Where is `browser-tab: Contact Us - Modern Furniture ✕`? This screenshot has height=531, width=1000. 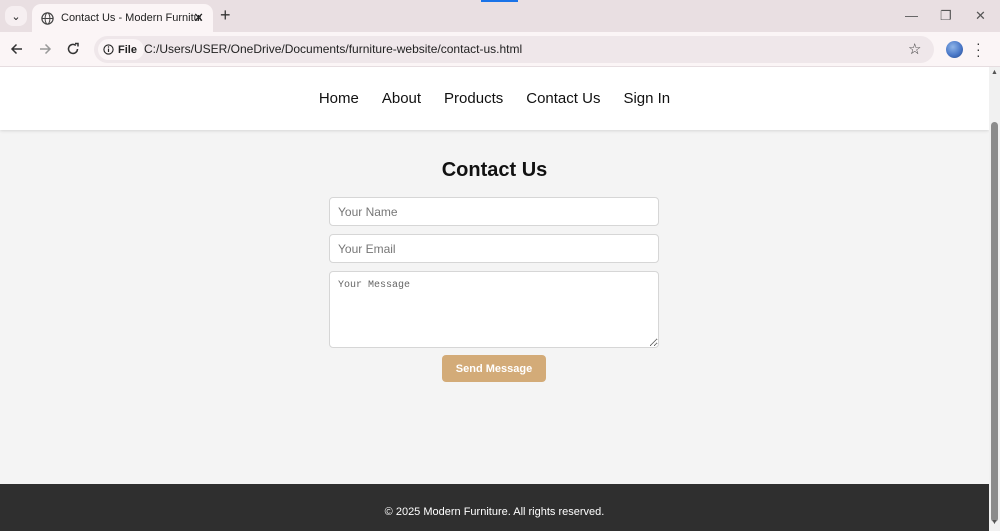 browser-tab: Contact Us - Modern Furniture ✕ is located at coordinates (122, 18).